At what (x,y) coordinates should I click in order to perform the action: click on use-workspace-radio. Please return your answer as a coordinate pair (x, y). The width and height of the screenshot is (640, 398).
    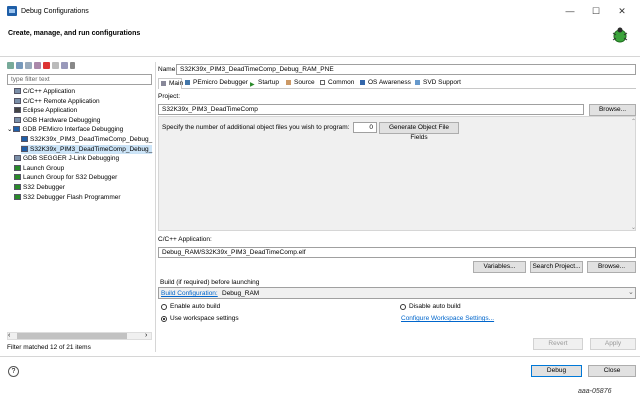
    Looking at the image, I should click on (164, 319).